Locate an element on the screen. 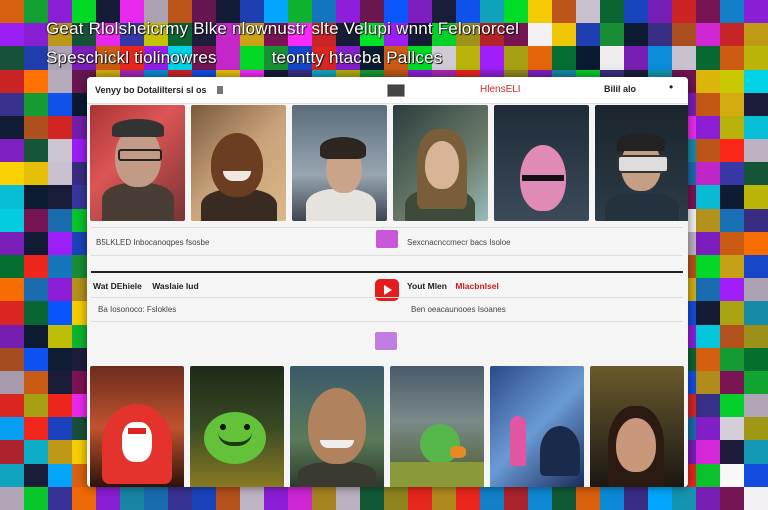 The width and height of the screenshot is (768, 510). toolbar-right-label: Bilil alo is located at coordinates (620, 89).